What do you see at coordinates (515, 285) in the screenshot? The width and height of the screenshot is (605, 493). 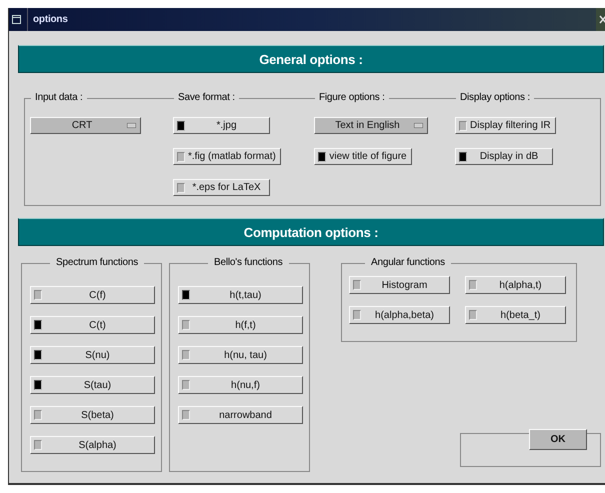 I see `toggle-button: h(alpha,t)` at bounding box center [515, 285].